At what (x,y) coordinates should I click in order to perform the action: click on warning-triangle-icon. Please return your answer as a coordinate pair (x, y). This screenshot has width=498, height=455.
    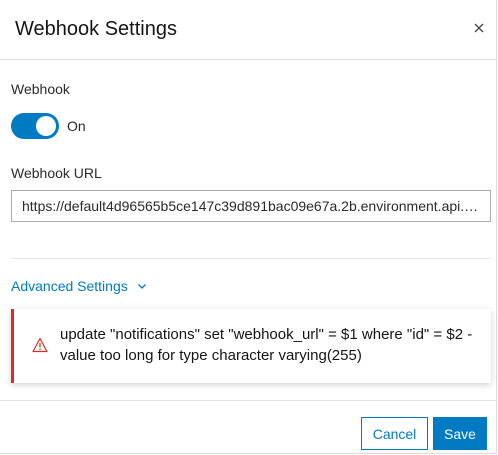
    Looking at the image, I should click on (40, 345).